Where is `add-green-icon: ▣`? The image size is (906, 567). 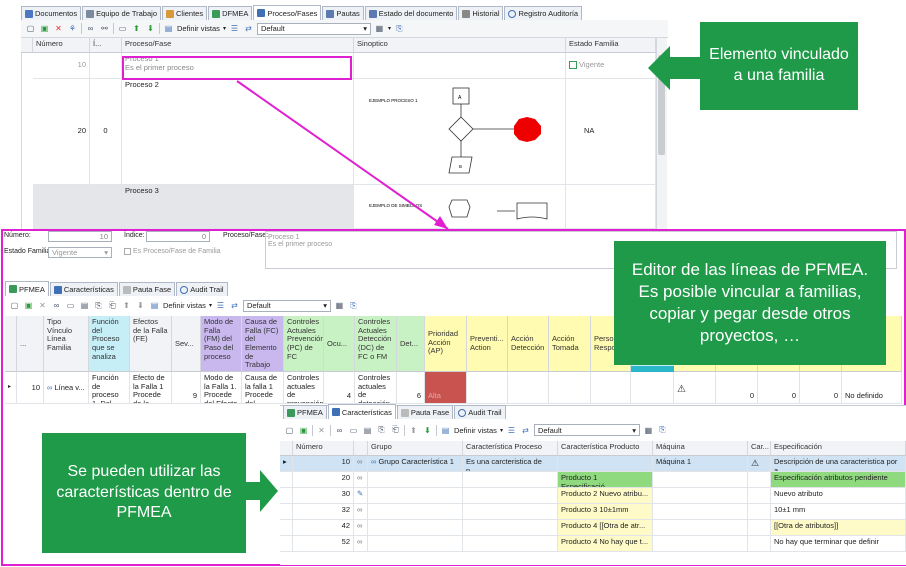 add-green-icon: ▣ is located at coordinates (28, 305).